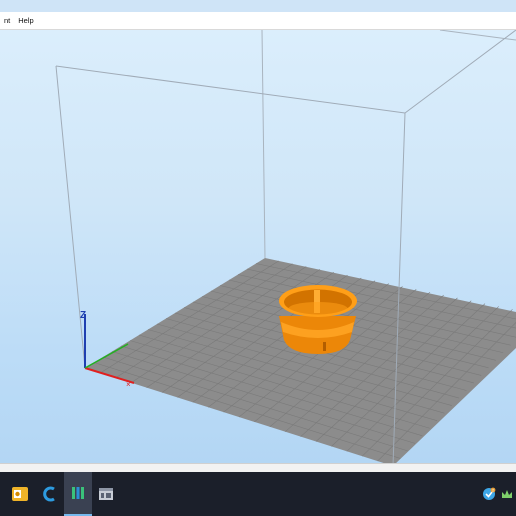 The width and height of the screenshot is (516, 516). Describe the element at coordinates (230, 89) in the screenshot. I see `volume-edge-top-front` at that location.